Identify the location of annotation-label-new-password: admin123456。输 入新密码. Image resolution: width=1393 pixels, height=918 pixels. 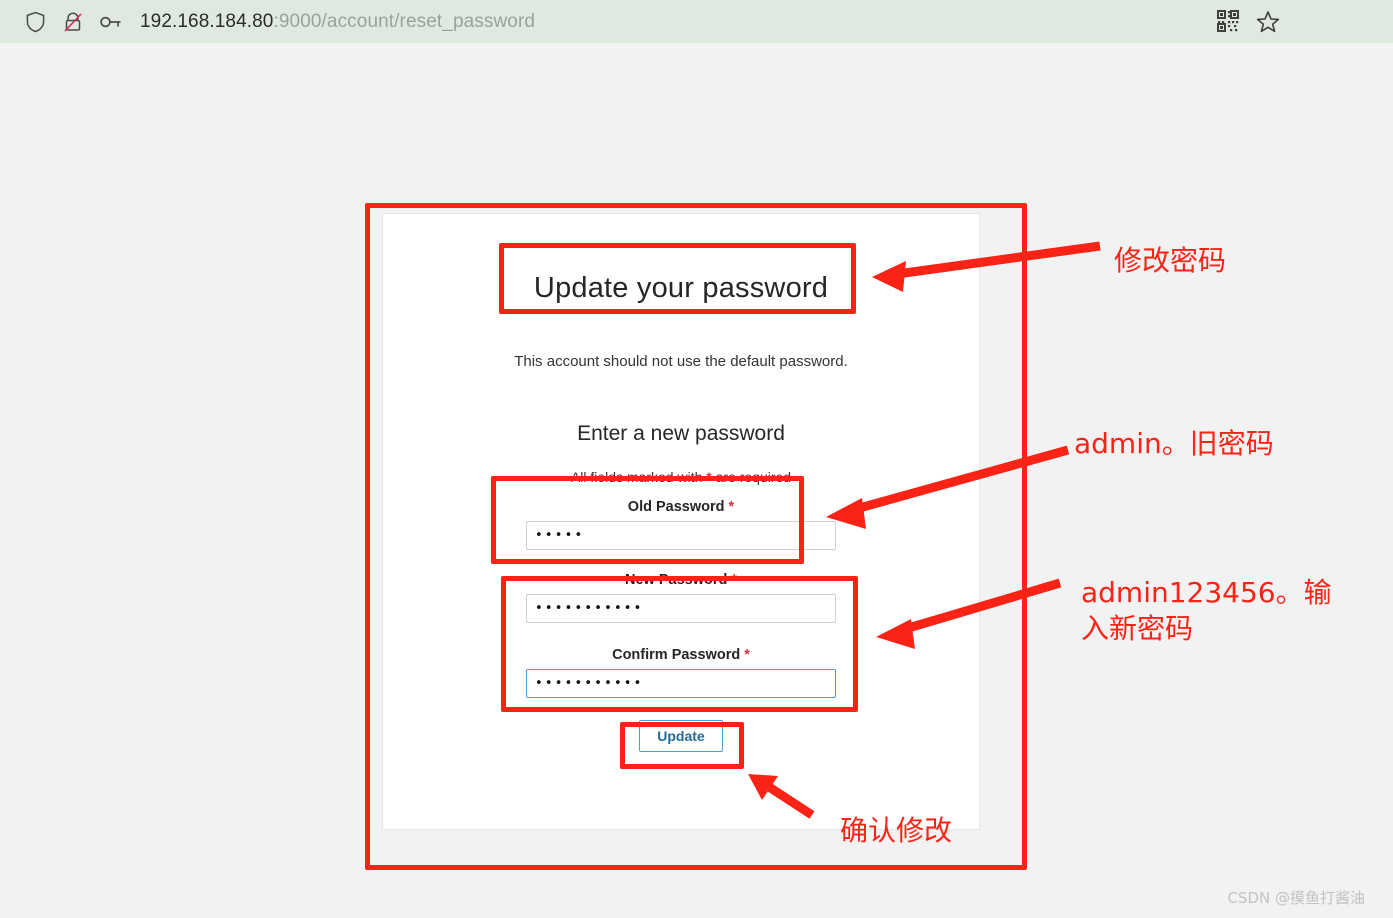
(1206, 611).